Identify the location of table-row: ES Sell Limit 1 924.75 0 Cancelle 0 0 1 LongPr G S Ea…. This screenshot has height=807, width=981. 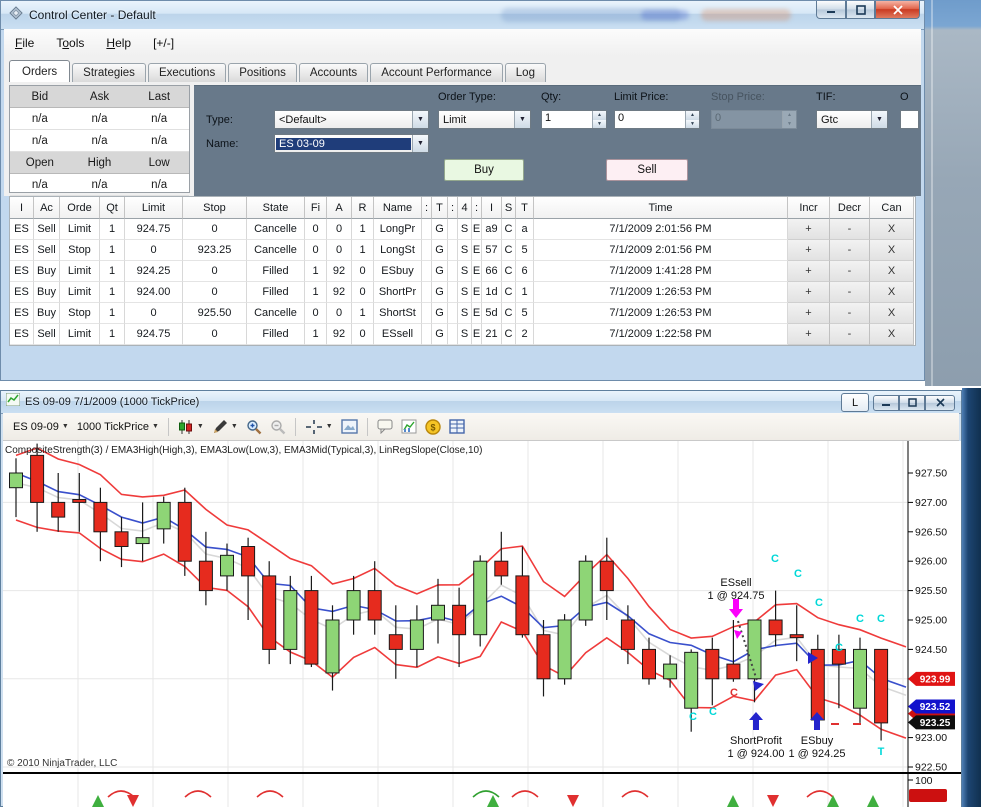
(462, 229).